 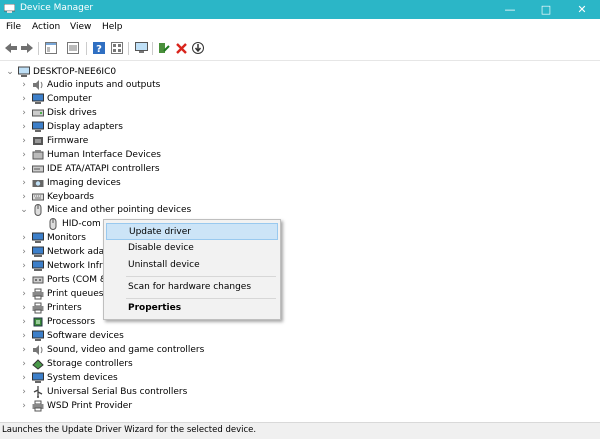 I want to click on tree-item-label: Keyboards, so click(x=70, y=197).